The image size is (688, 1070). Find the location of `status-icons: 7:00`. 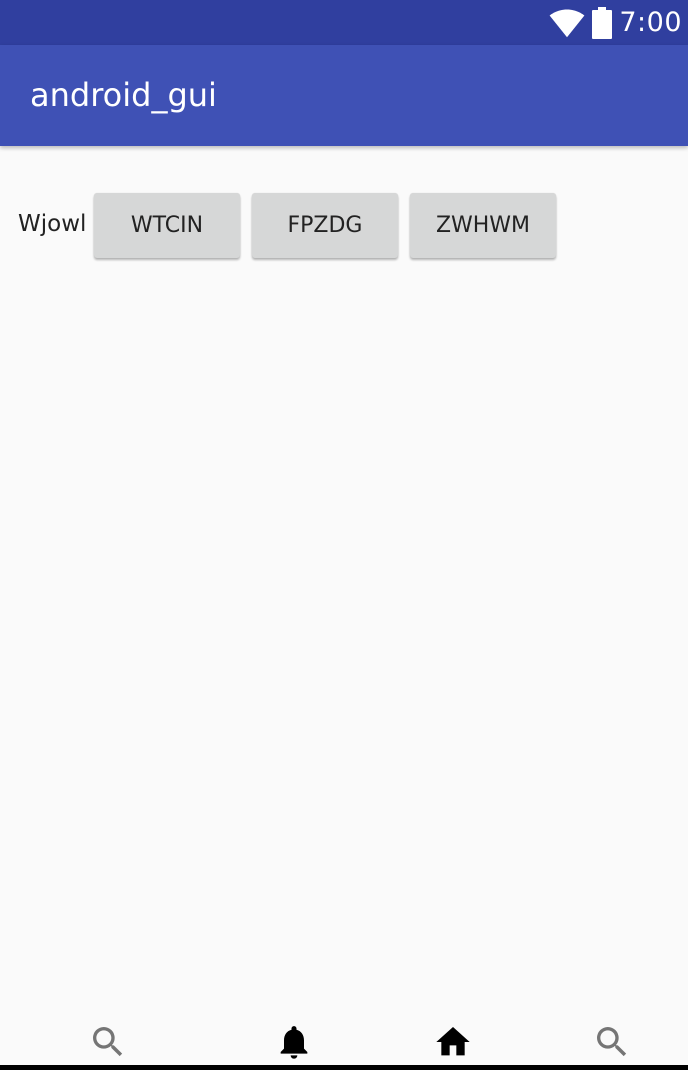

status-icons: 7:00 is located at coordinates (615, 22).